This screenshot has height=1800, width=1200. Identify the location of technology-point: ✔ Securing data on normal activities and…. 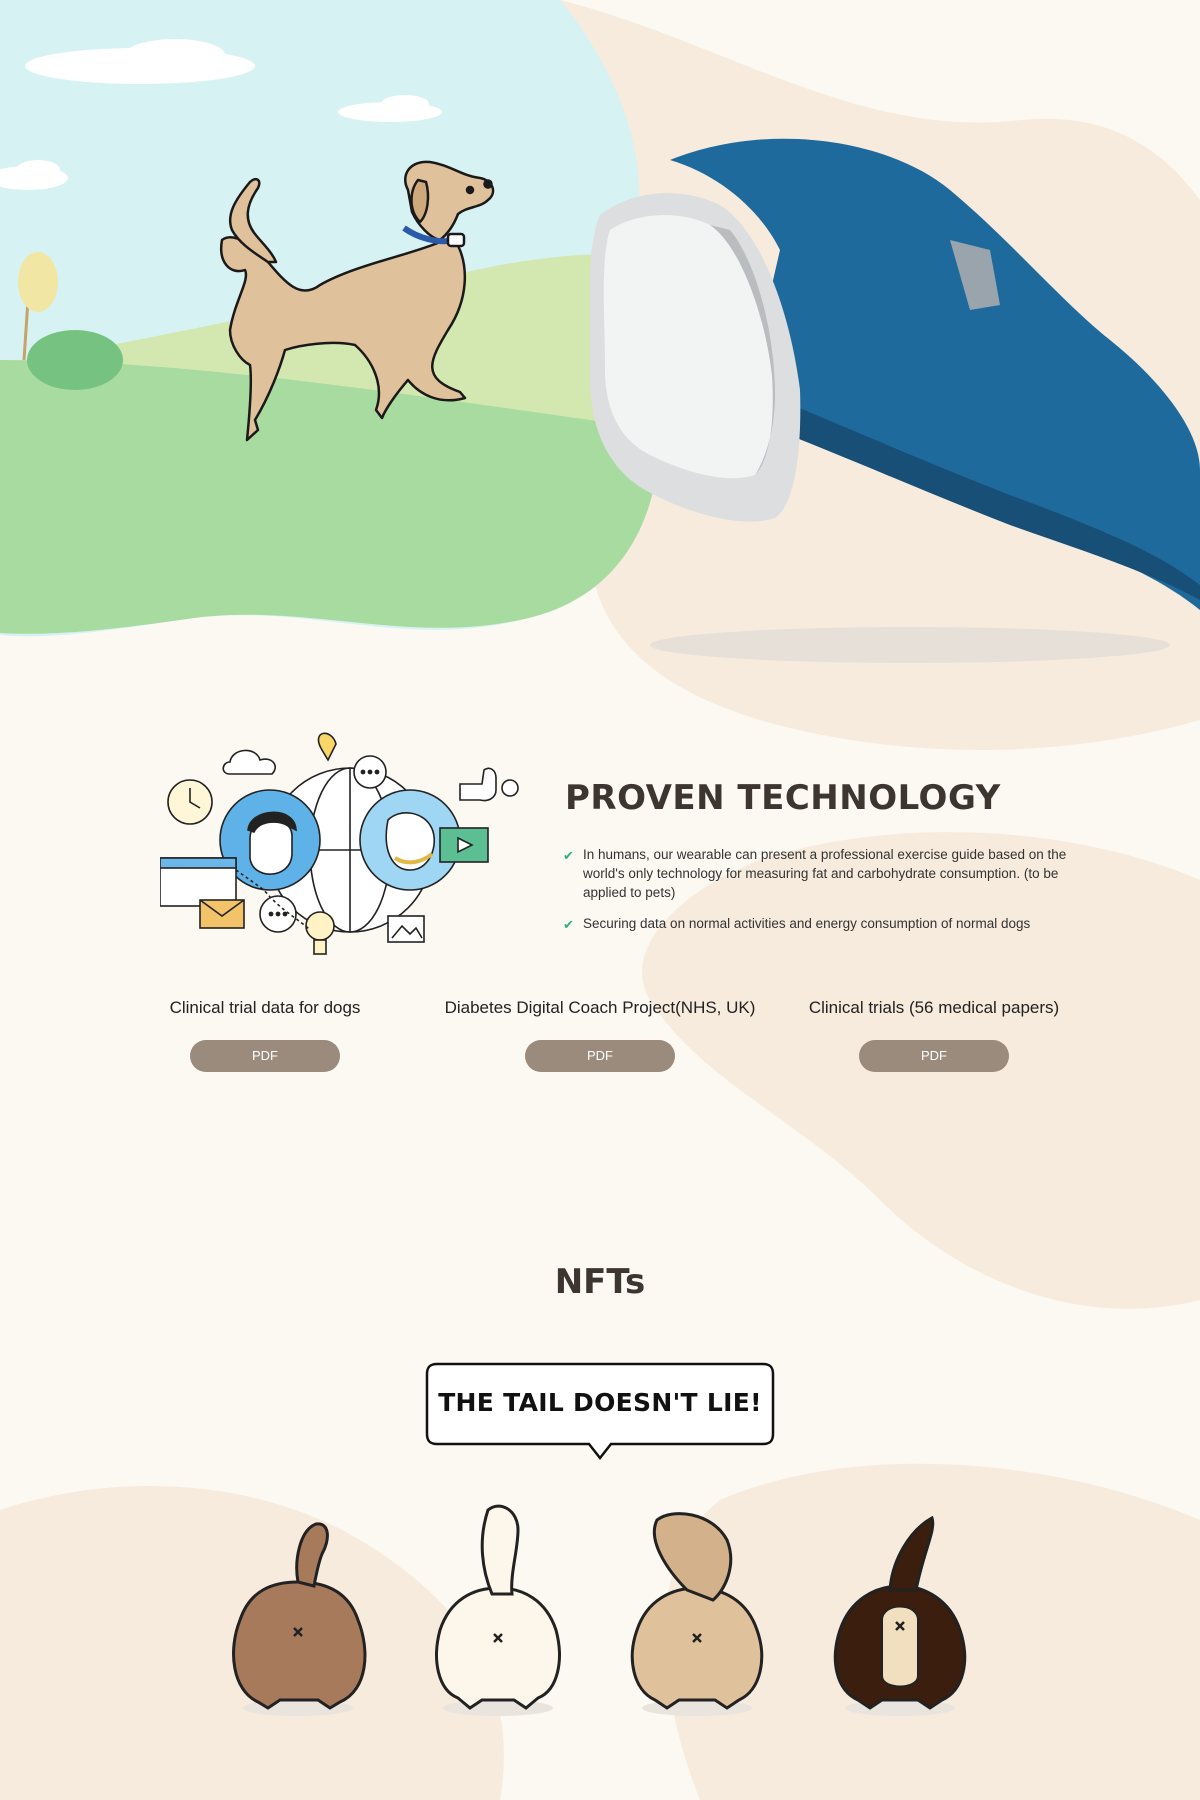
(823, 923).